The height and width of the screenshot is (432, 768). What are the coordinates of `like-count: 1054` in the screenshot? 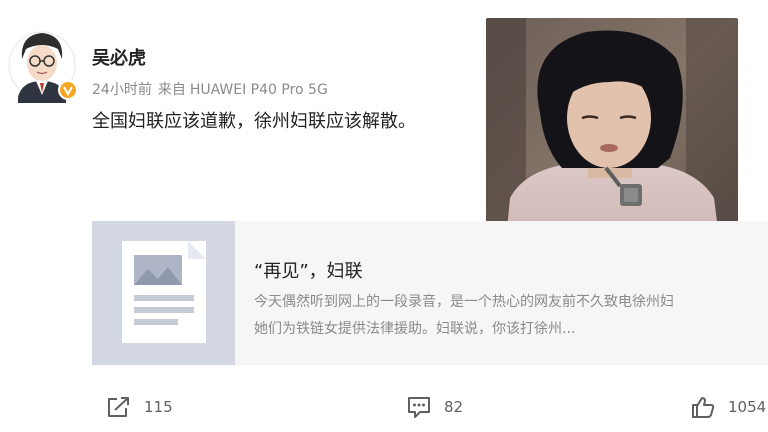 It's located at (747, 407).